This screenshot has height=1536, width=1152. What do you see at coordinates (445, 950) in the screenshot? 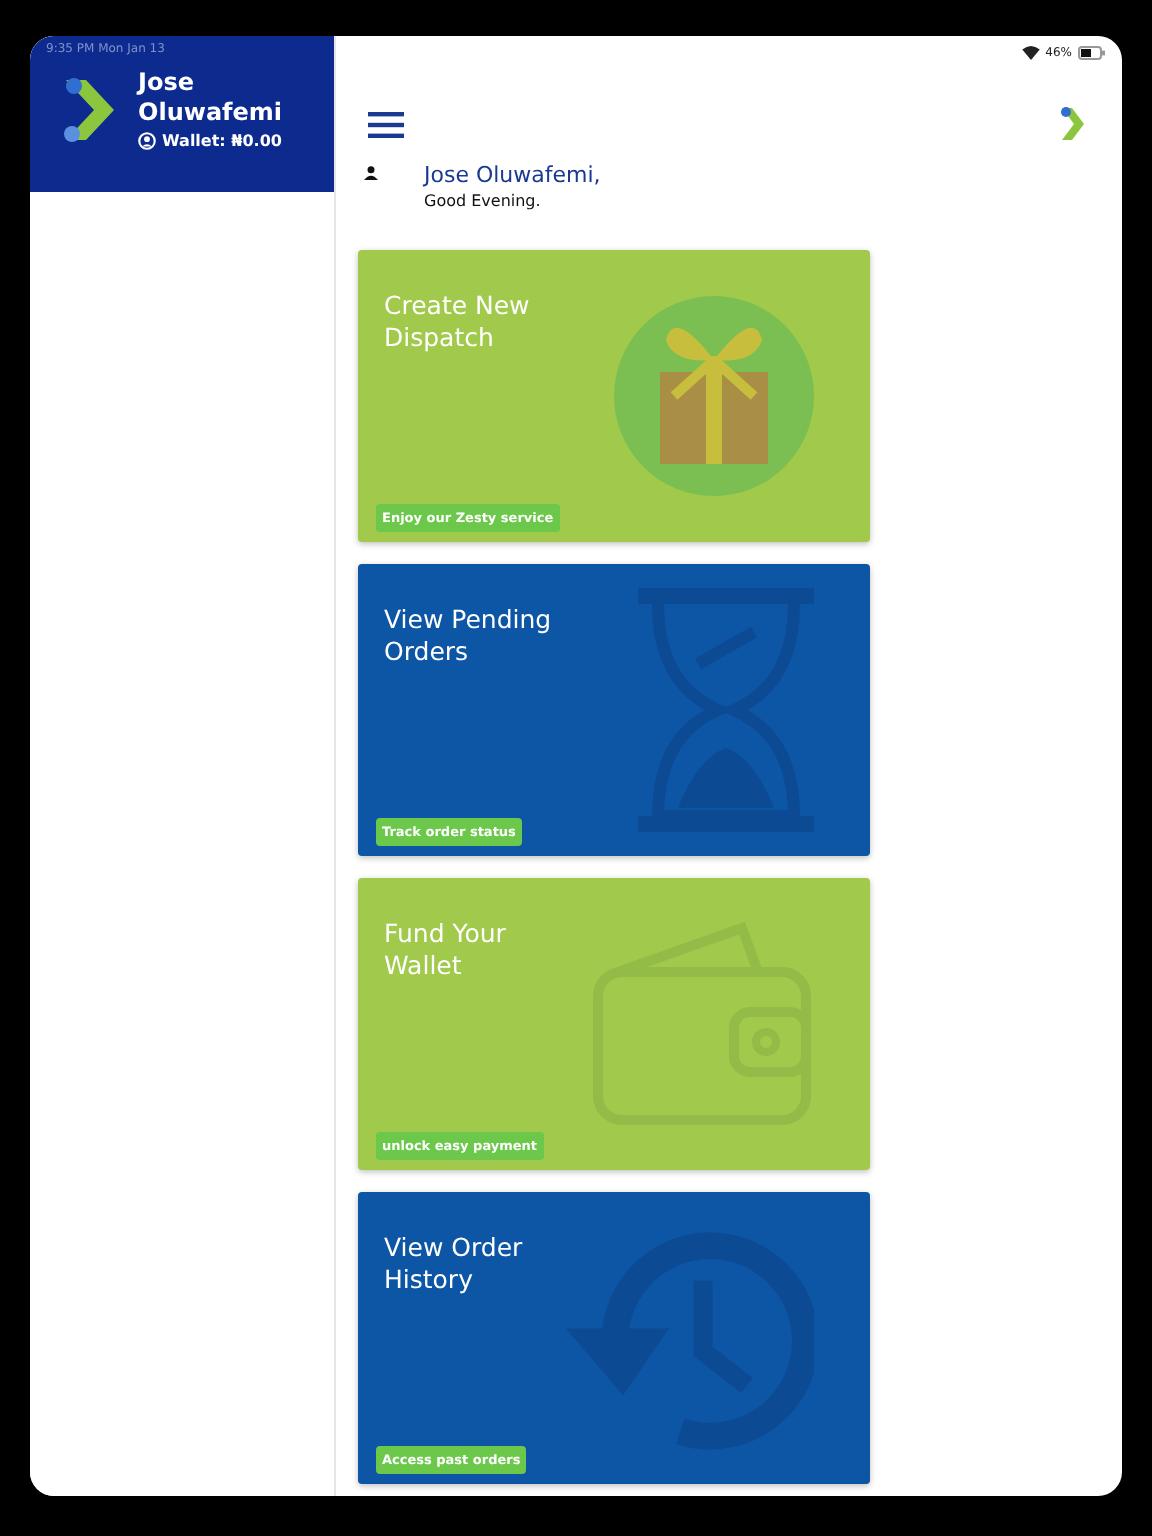
I see `card-title: Fund Your Wallet` at bounding box center [445, 950].